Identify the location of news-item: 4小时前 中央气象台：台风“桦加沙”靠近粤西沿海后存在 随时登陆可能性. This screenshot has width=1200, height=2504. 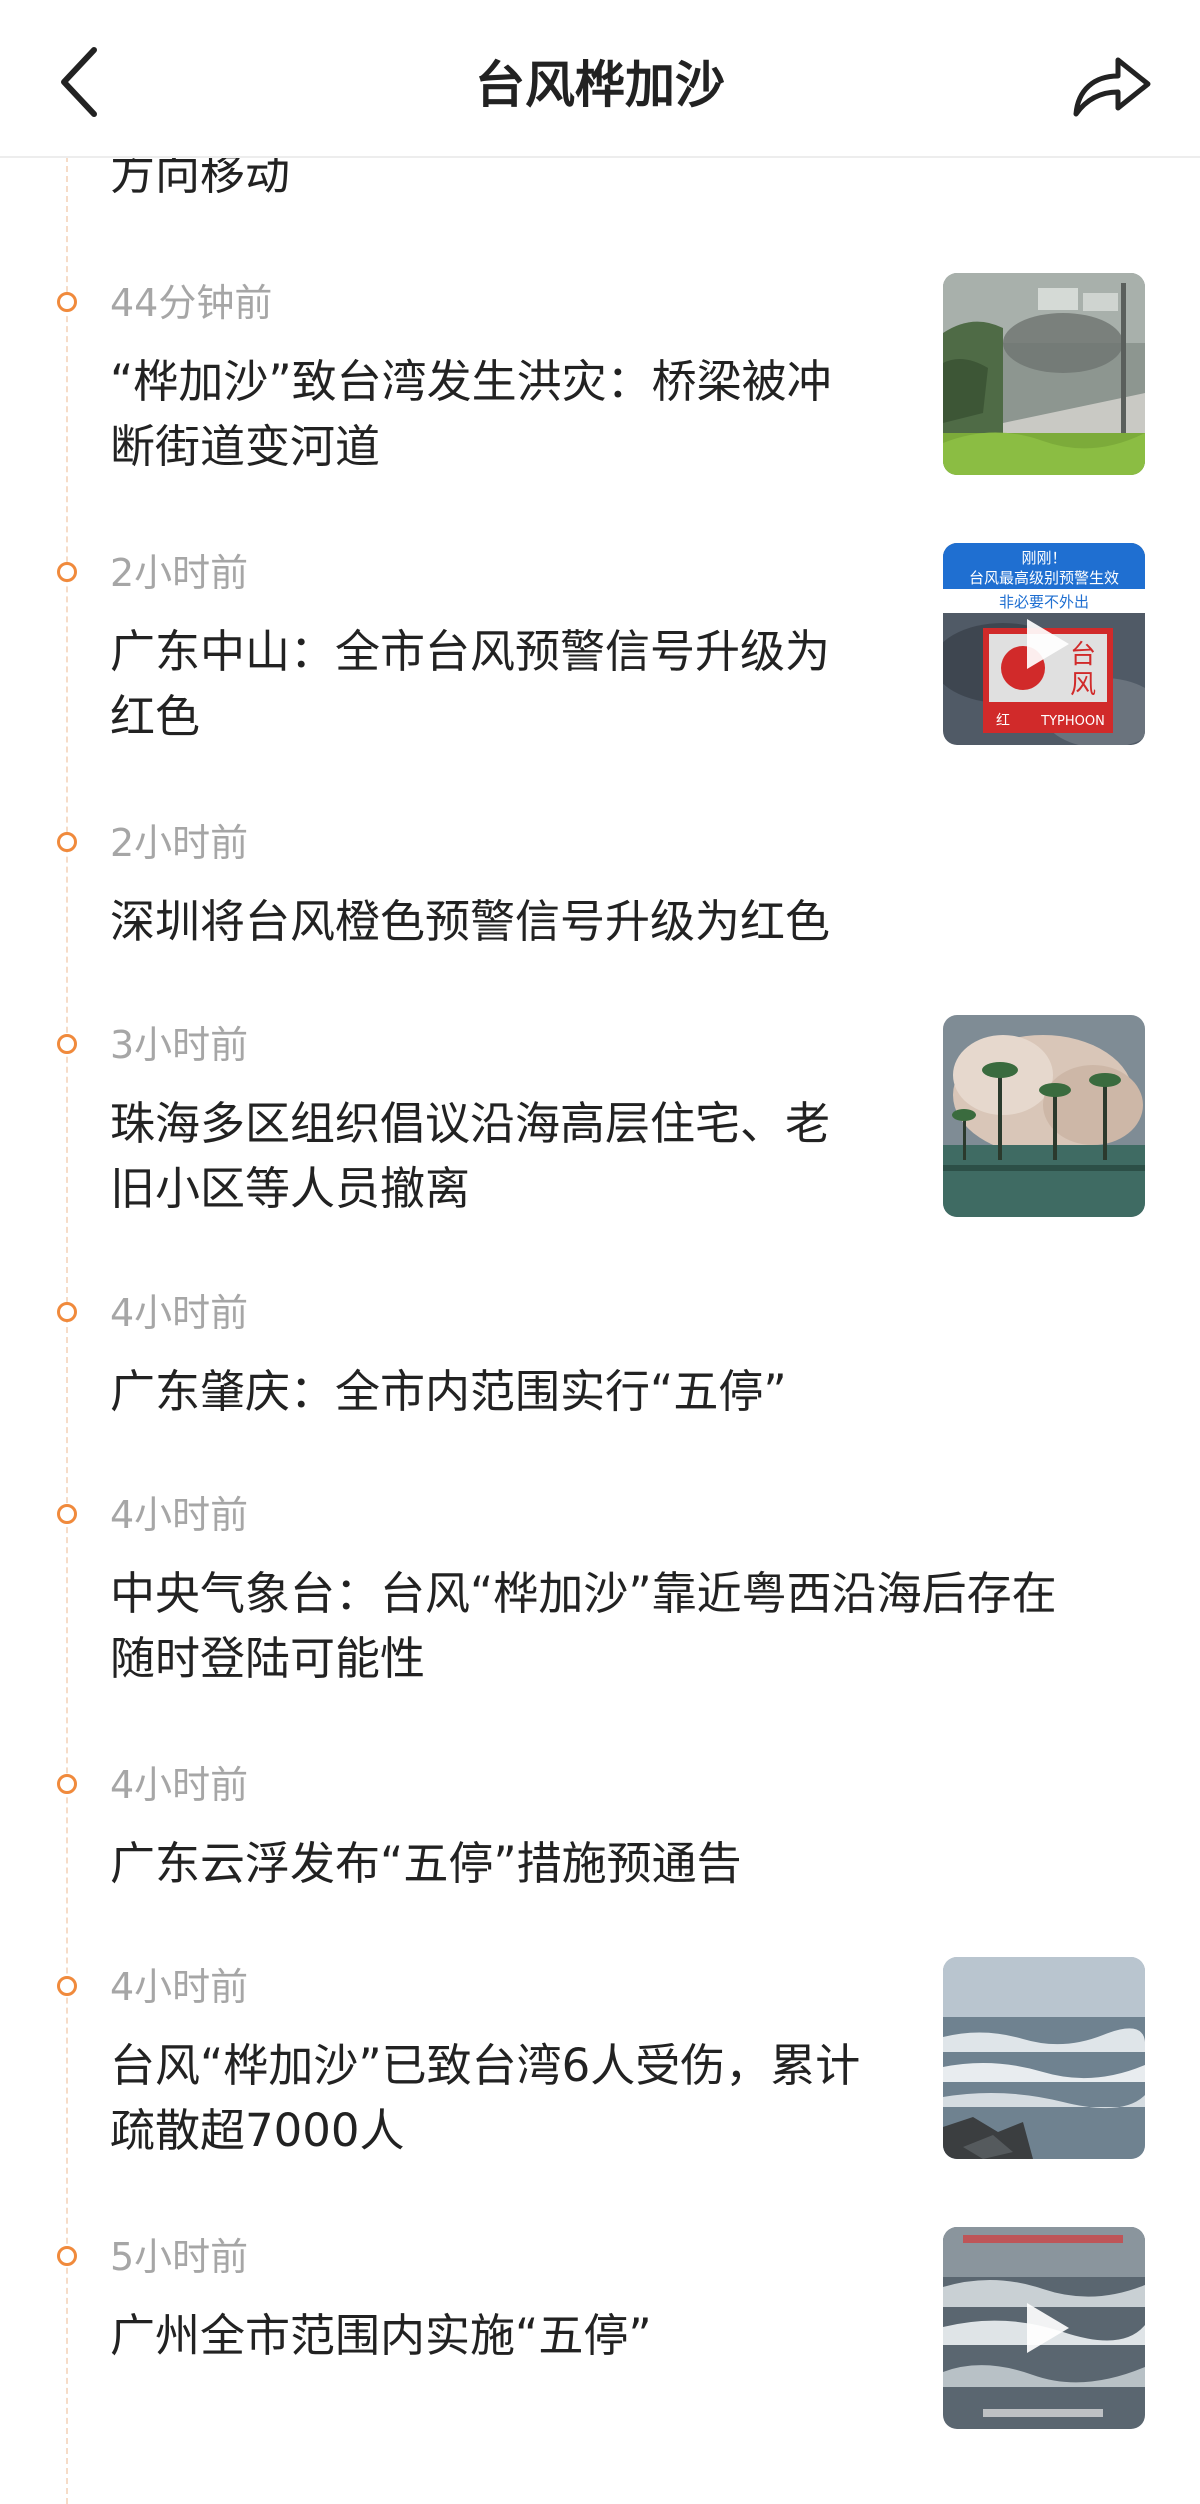
(600, 1592).